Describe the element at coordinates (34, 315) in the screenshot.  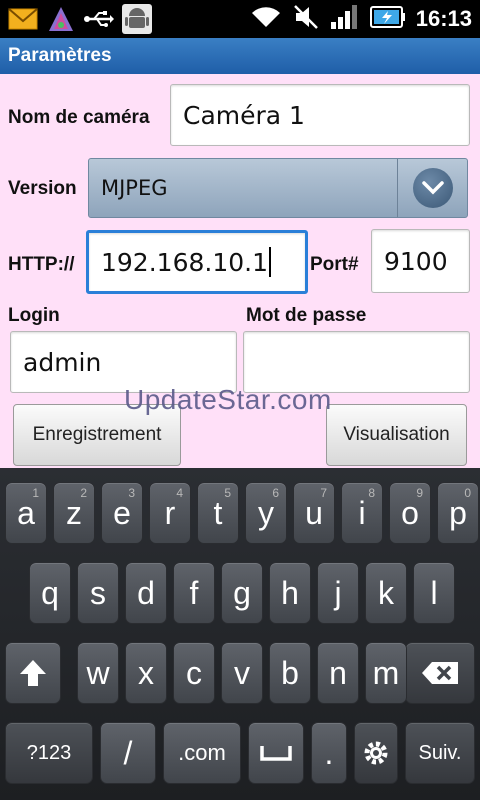
I see `login-label: Login` at that location.